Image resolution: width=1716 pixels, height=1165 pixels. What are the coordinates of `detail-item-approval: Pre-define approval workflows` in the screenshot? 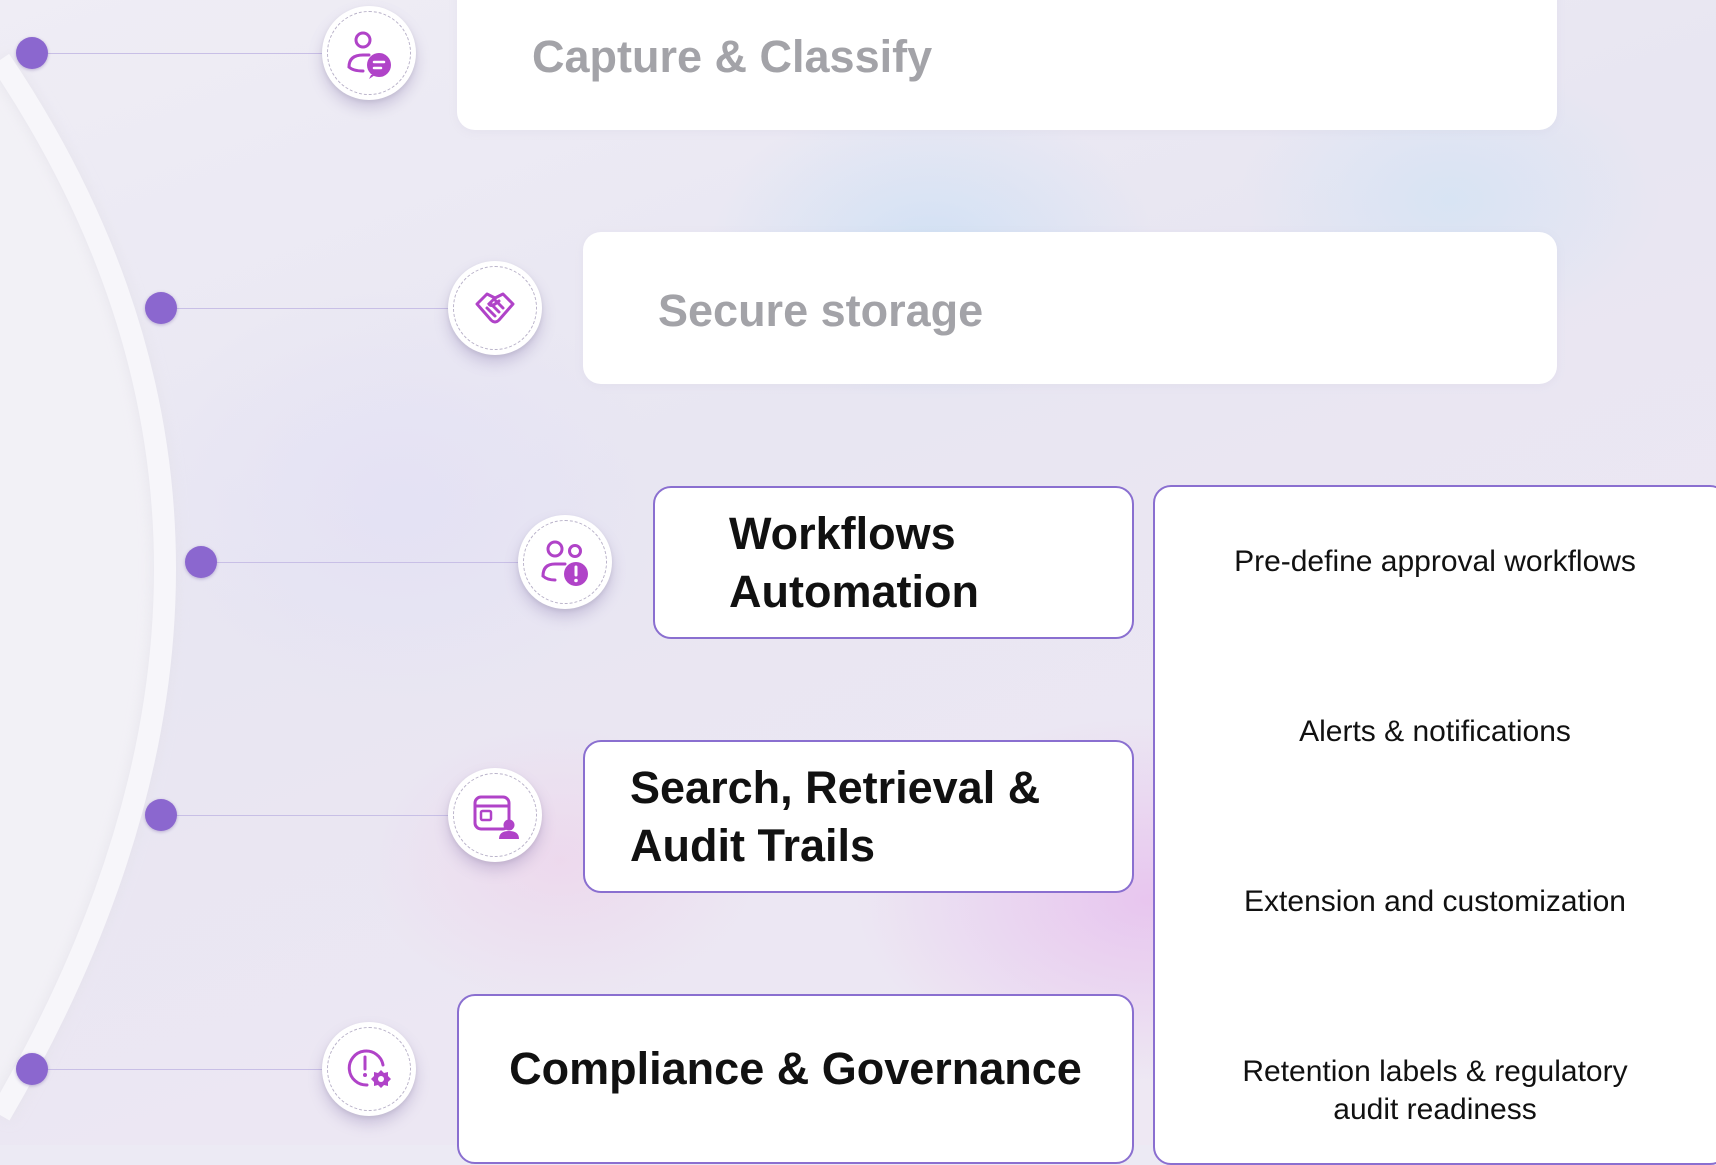 It's located at (1435, 561).